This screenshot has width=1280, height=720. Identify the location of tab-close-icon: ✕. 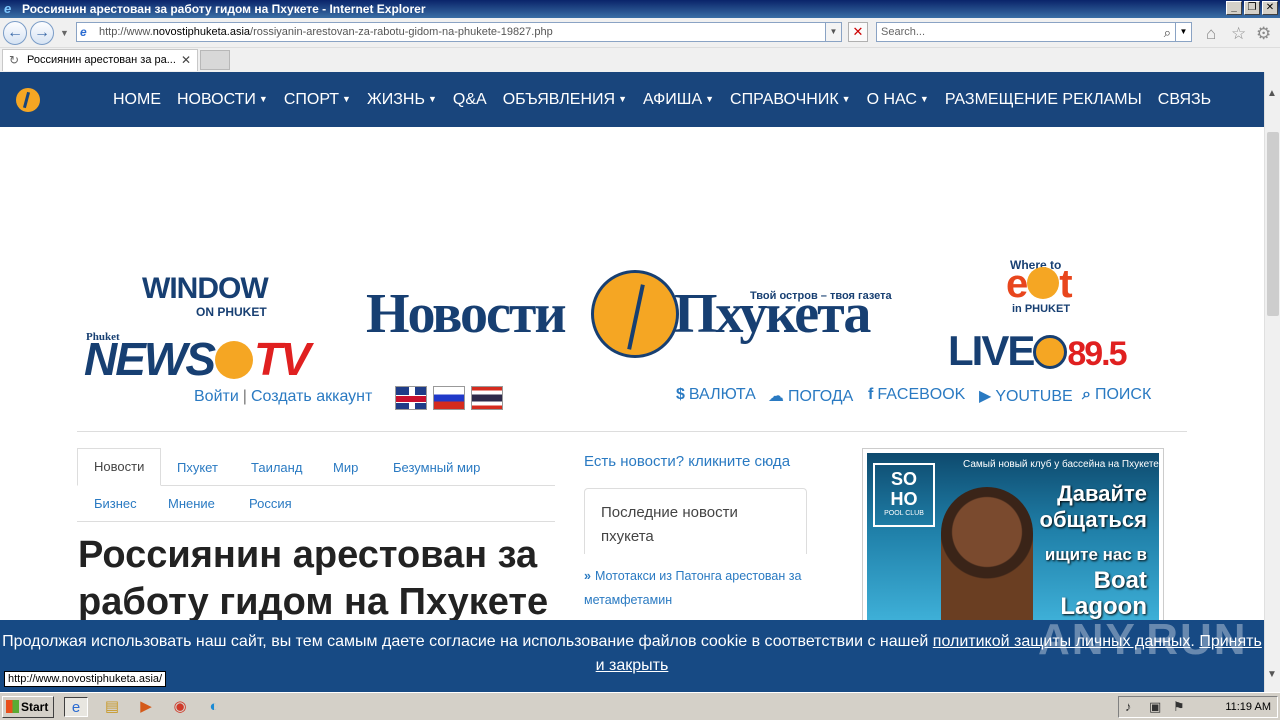
(186, 60).